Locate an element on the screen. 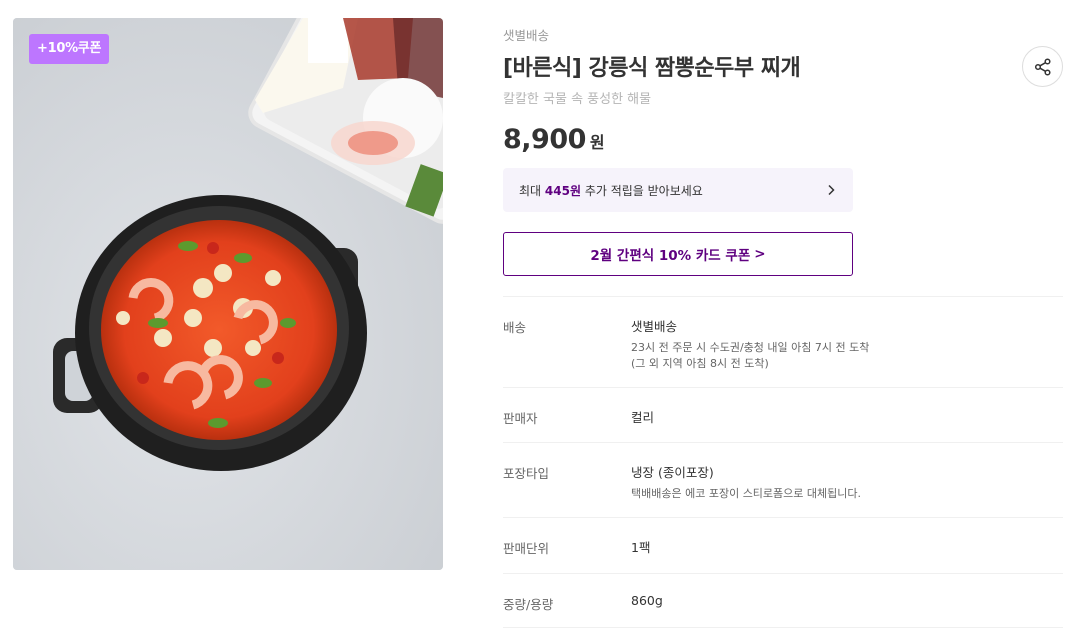 The height and width of the screenshot is (635, 1077). spec-label: 중량/용량 is located at coordinates (528, 604).